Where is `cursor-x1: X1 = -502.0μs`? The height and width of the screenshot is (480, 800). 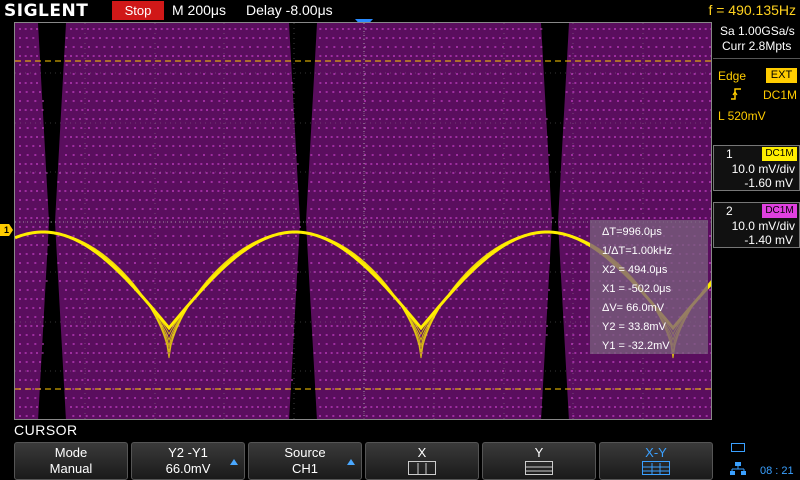 cursor-x1: X1 = -502.0μs is located at coordinates (637, 289).